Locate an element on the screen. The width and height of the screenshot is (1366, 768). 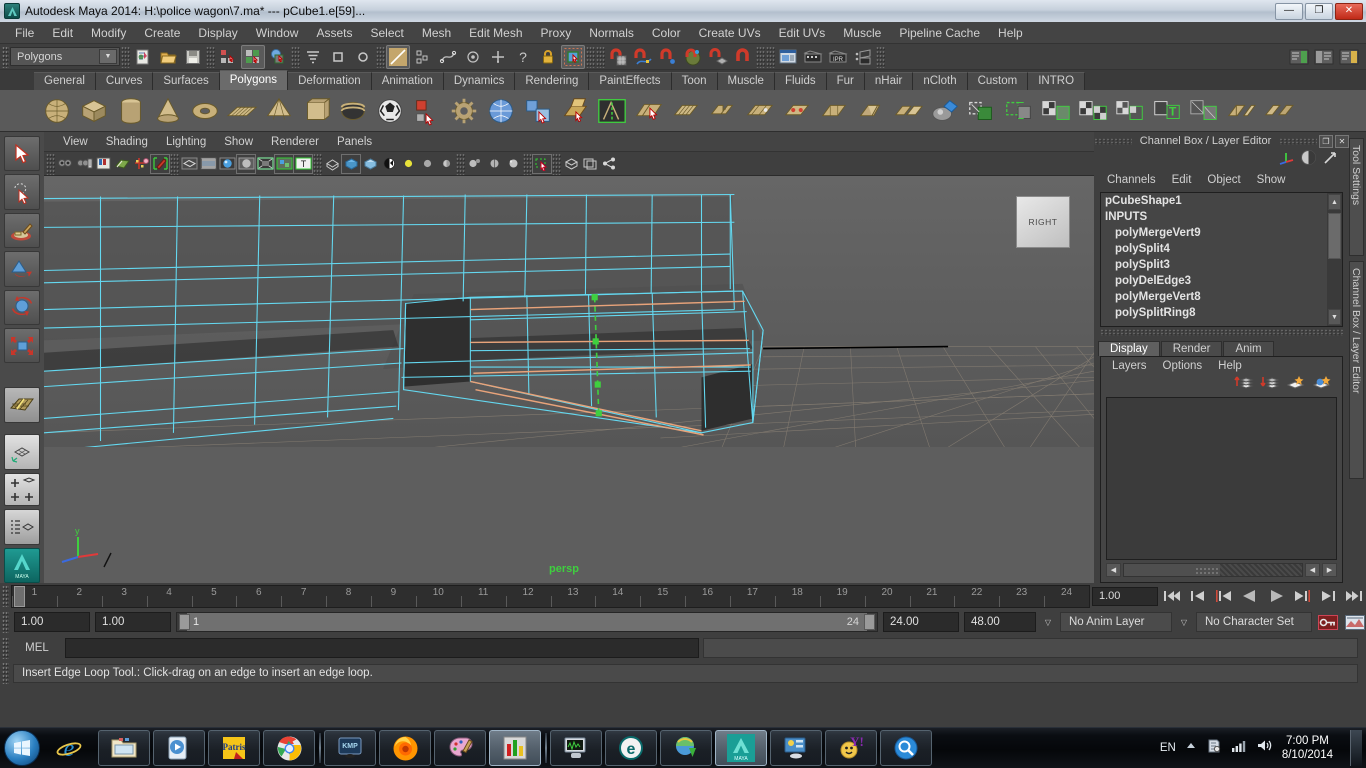
soft-select-icon is located at coordinates (573, 56).